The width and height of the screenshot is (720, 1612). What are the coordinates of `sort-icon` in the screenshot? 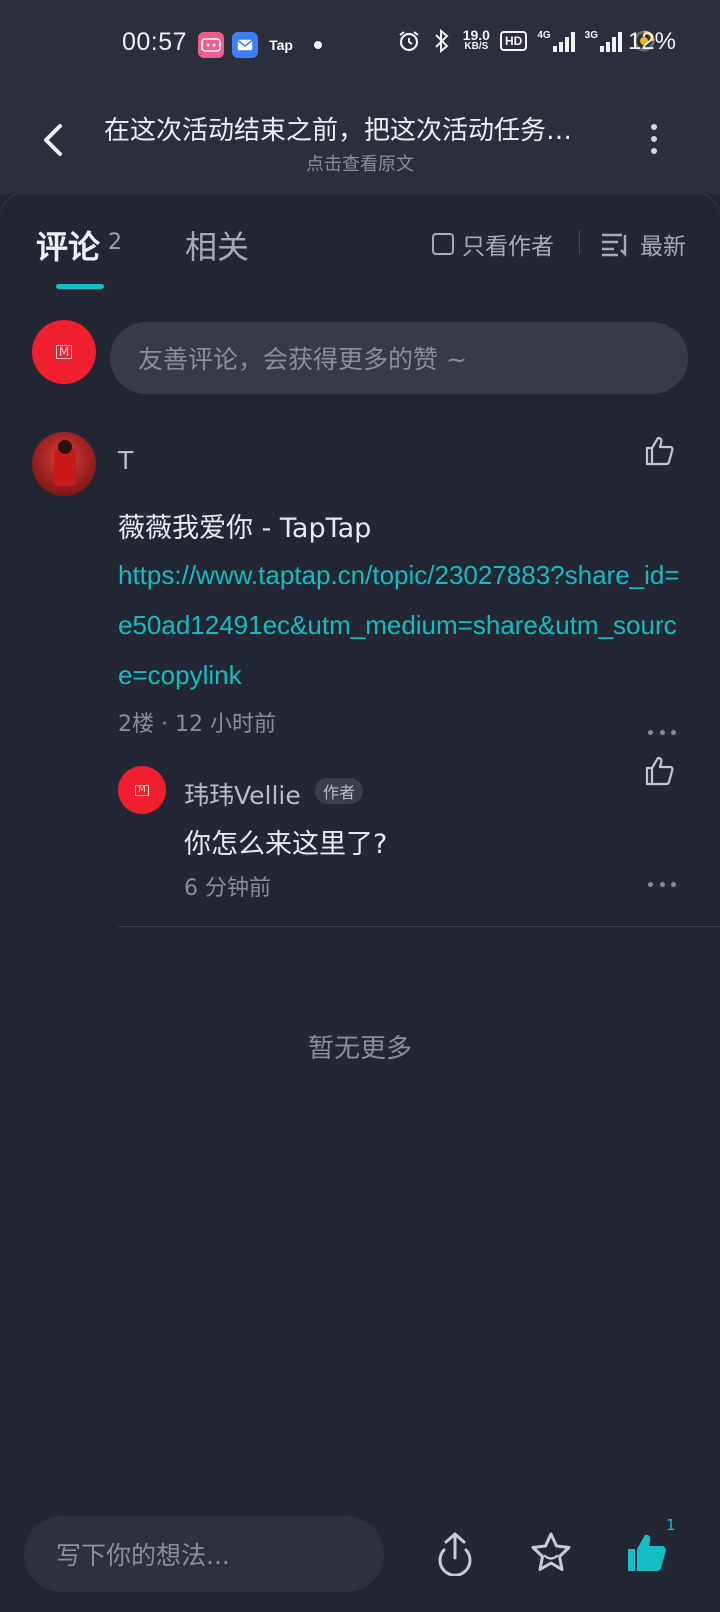 It's located at (614, 245).